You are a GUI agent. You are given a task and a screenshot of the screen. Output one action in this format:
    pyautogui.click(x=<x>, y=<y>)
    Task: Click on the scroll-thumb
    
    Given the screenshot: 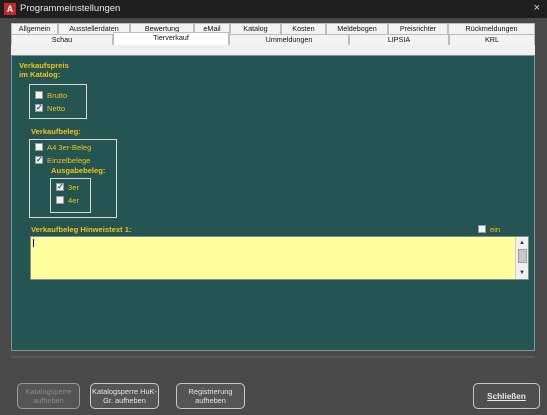 What is the action you would take?
    pyautogui.click(x=522, y=256)
    